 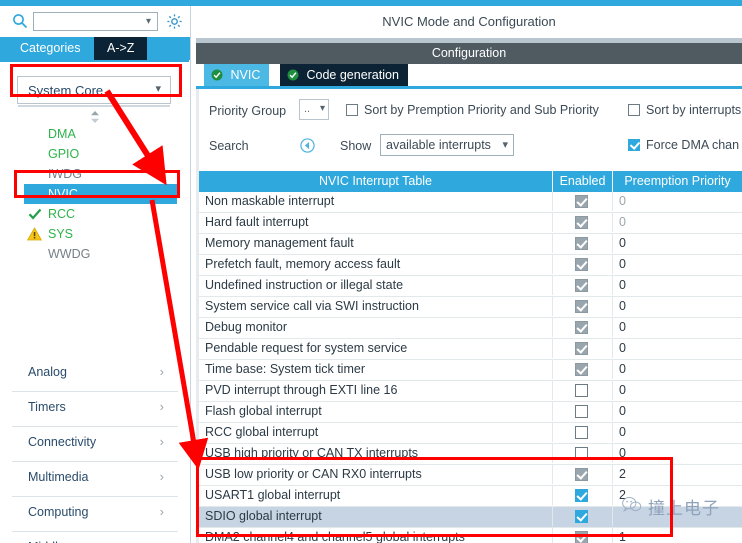 I want to click on arrow-to-nvic, so click(x=135, y=137).